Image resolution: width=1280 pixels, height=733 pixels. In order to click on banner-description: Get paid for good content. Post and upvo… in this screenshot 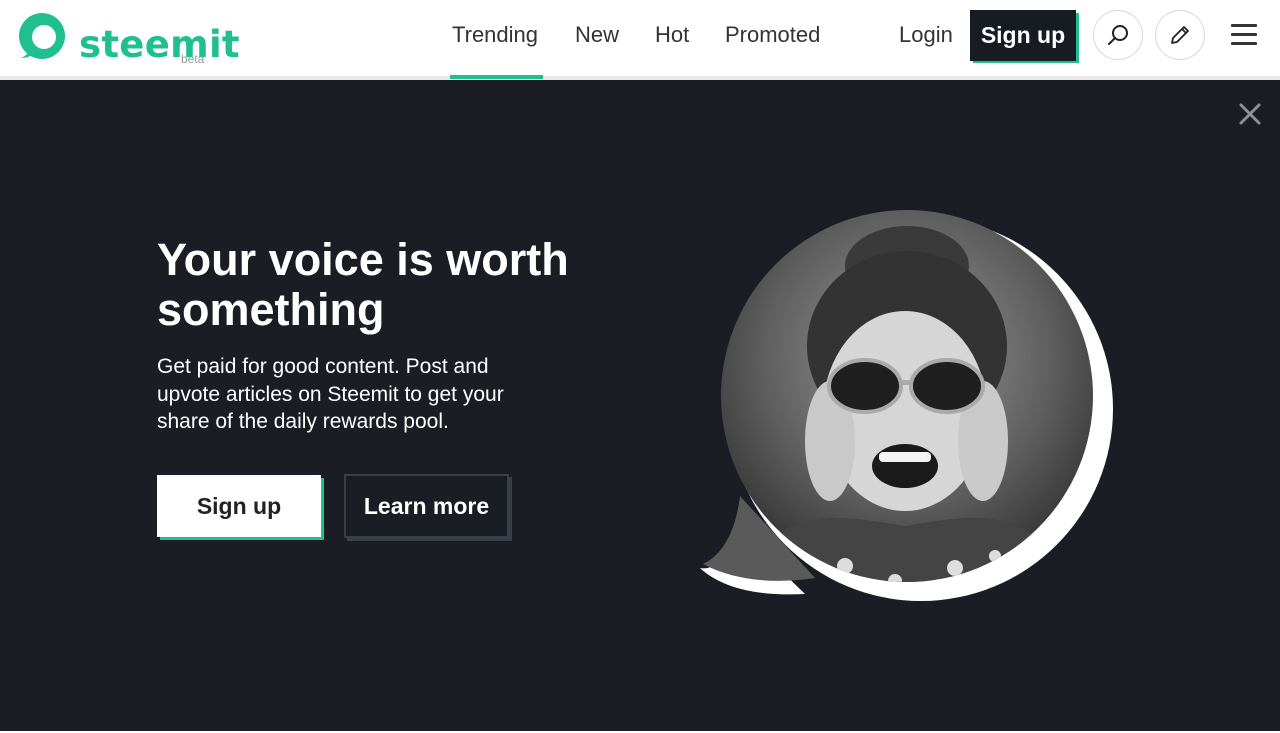, I will do `click(330, 394)`.